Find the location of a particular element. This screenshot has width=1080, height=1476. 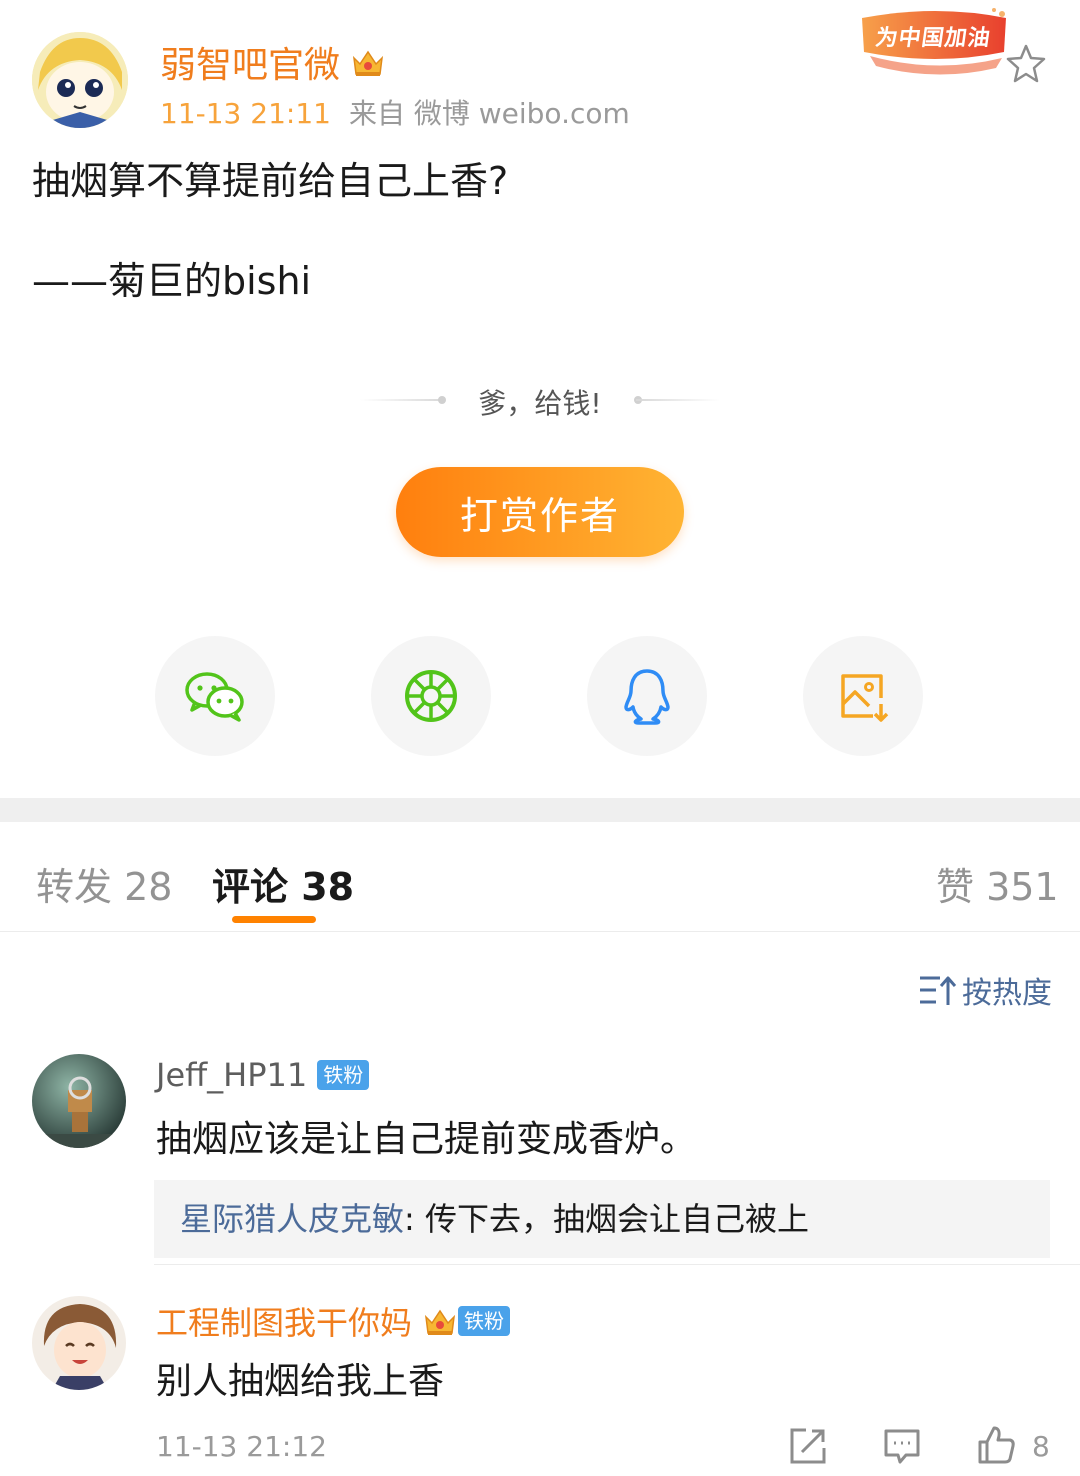

comment-text: 抽烟应该是让自己提前变成香炉。 is located at coordinates (426, 1139).